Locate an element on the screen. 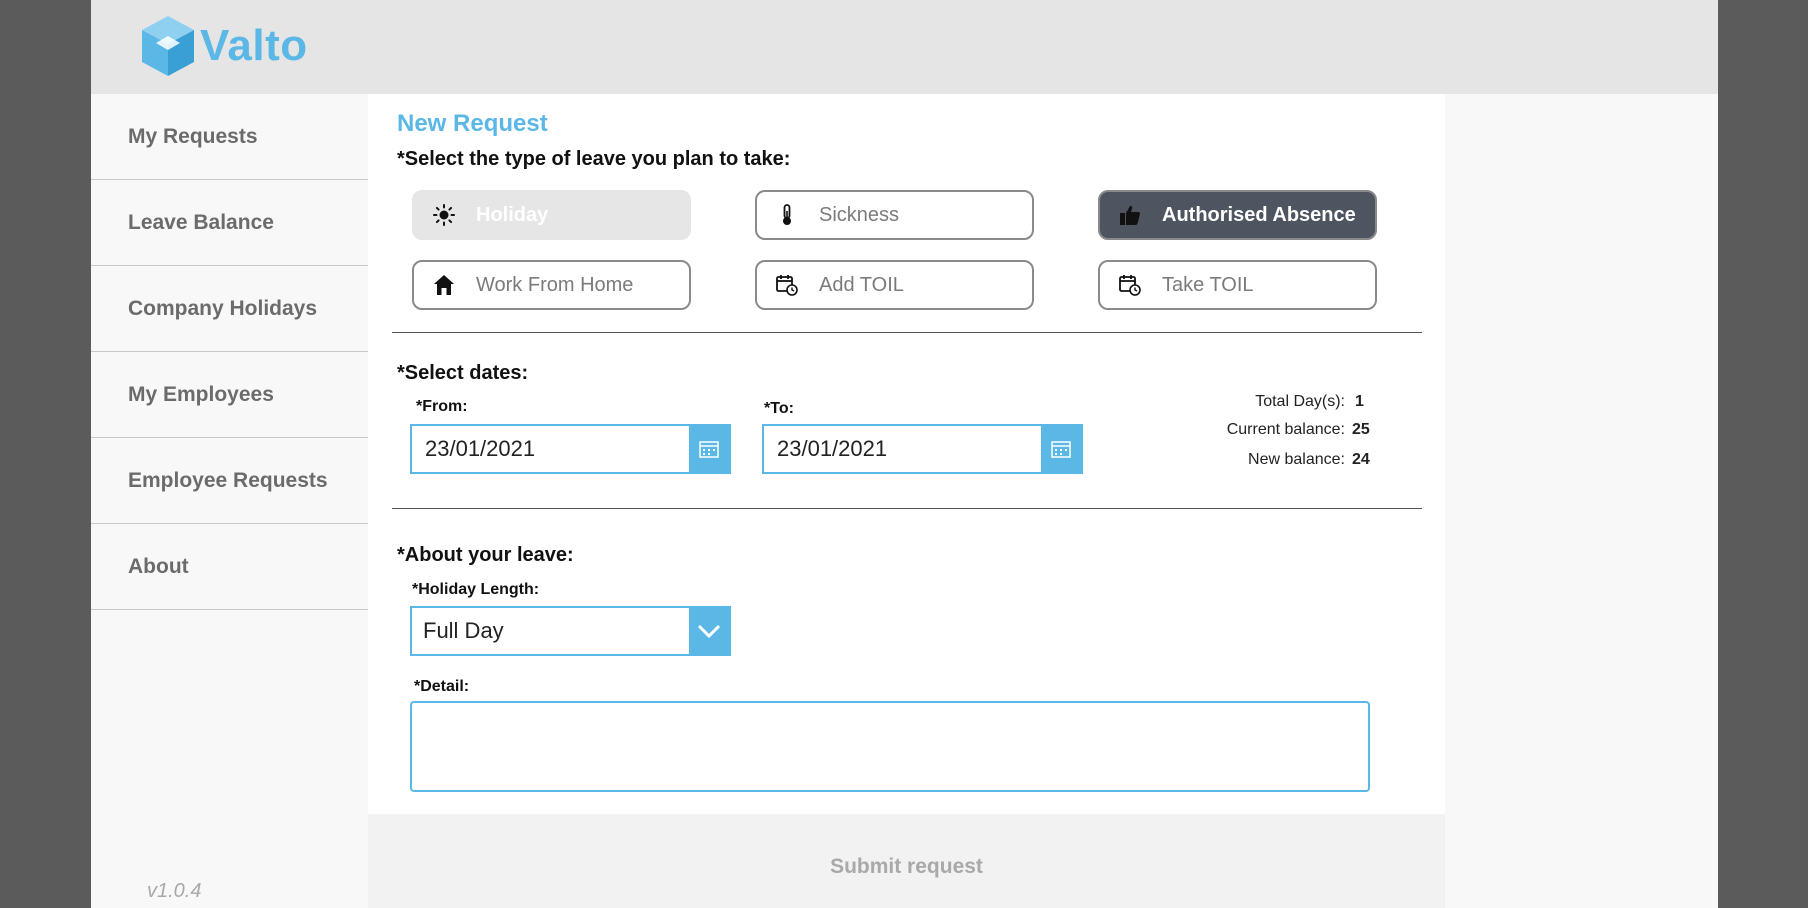 The image size is (1808, 908). right-panel is located at coordinates (1581, 501).